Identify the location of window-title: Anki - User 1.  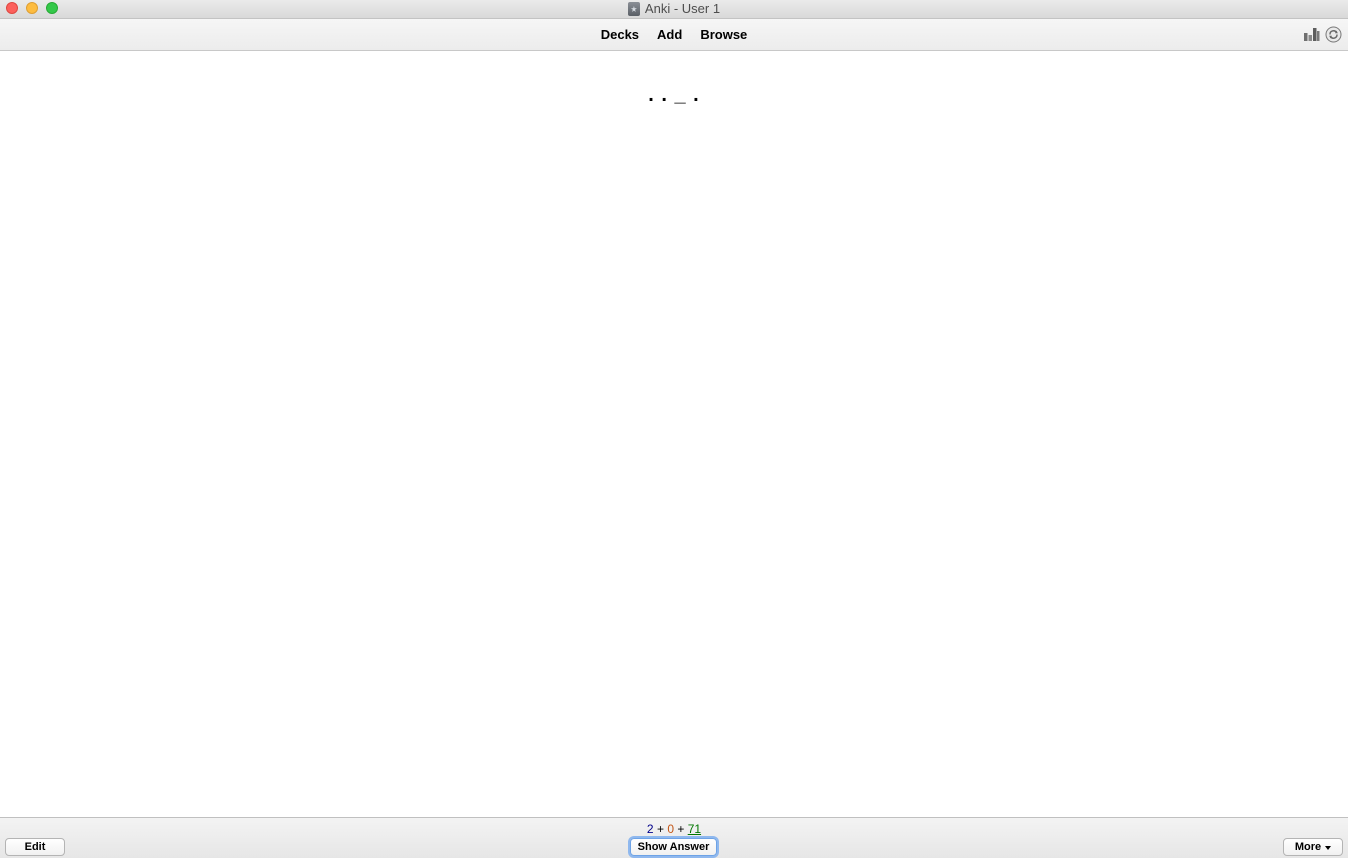
(682, 8).